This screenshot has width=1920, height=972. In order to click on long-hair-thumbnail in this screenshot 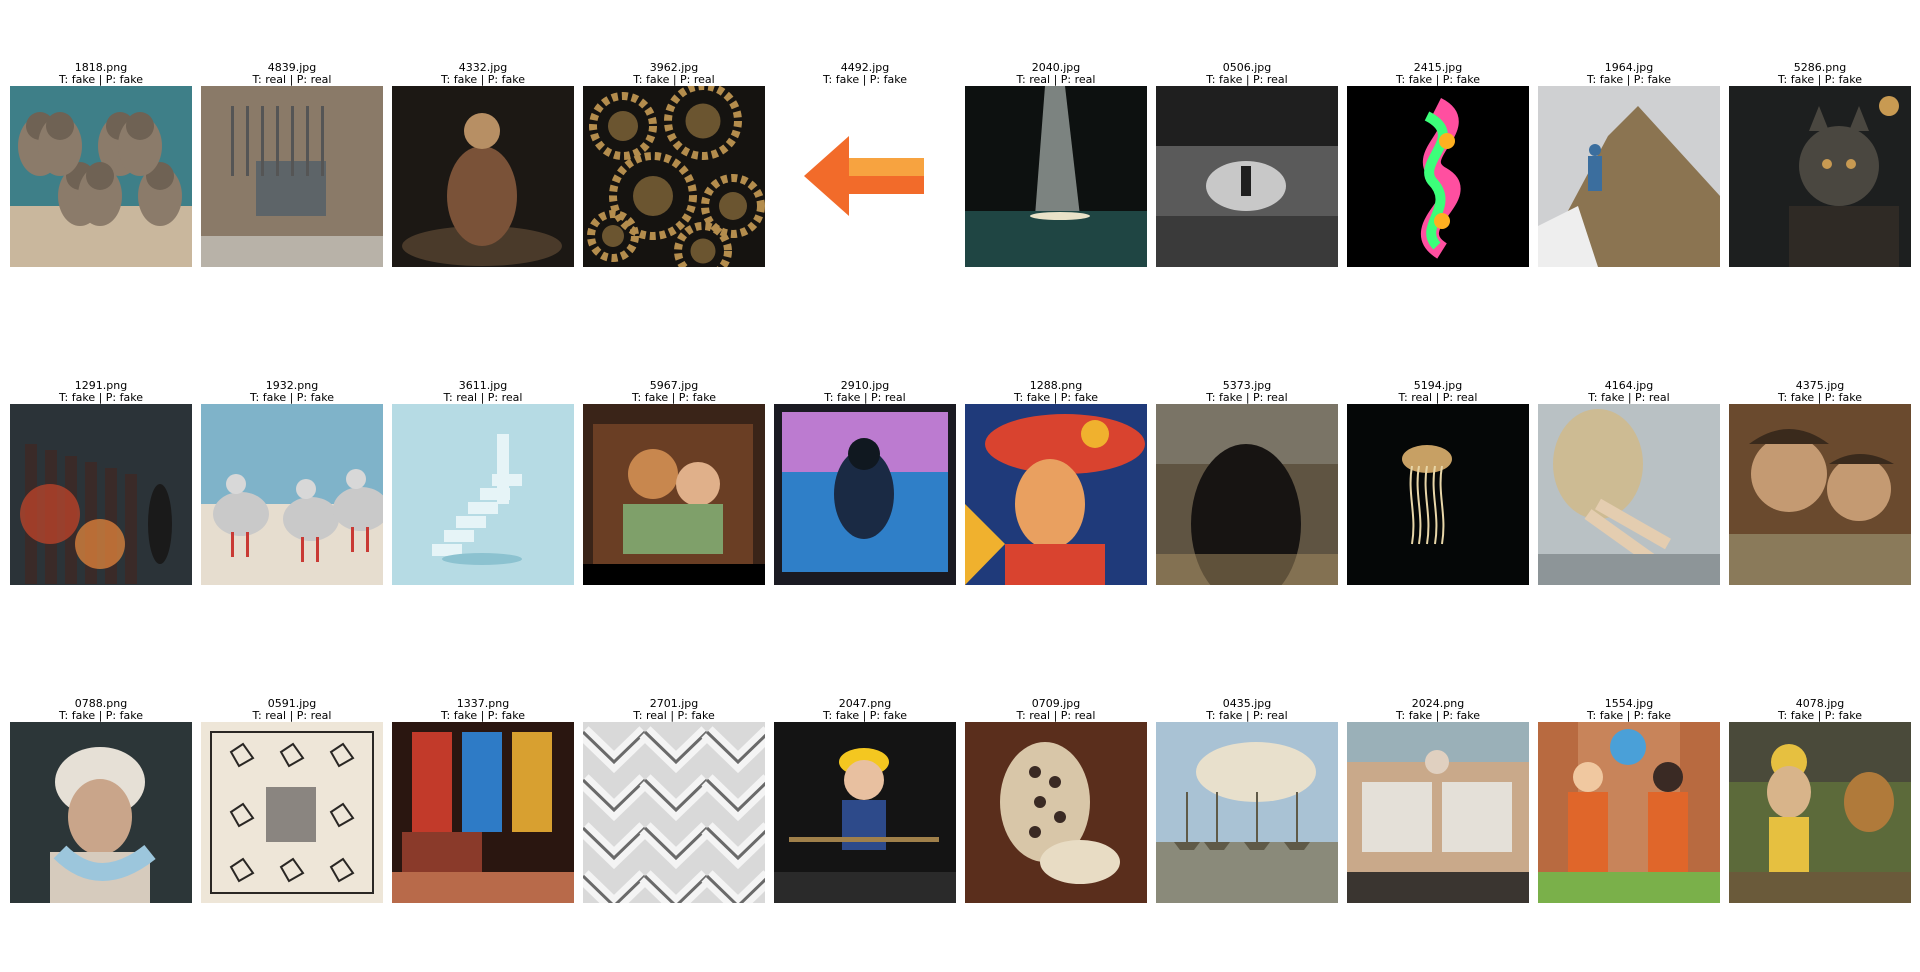, I will do `click(1247, 494)`.